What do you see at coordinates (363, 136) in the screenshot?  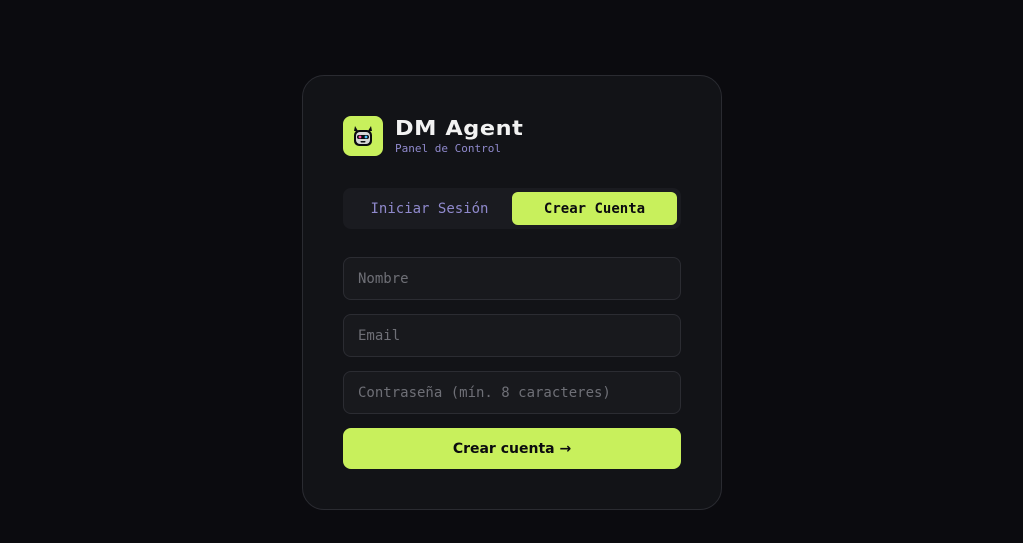 I see `robot-icon` at bounding box center [363, 136].